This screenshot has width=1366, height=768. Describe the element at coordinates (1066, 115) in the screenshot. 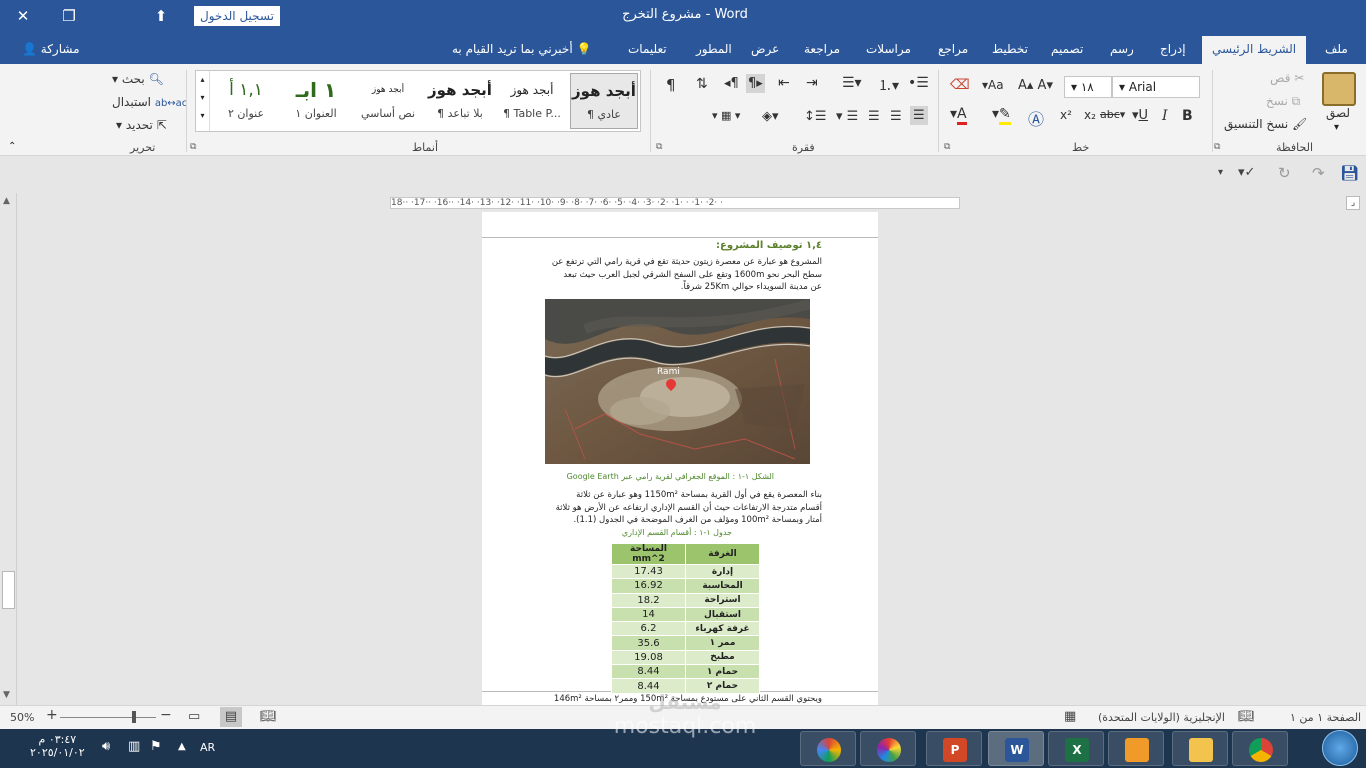

I see `superscript-icon: x²` at that location.